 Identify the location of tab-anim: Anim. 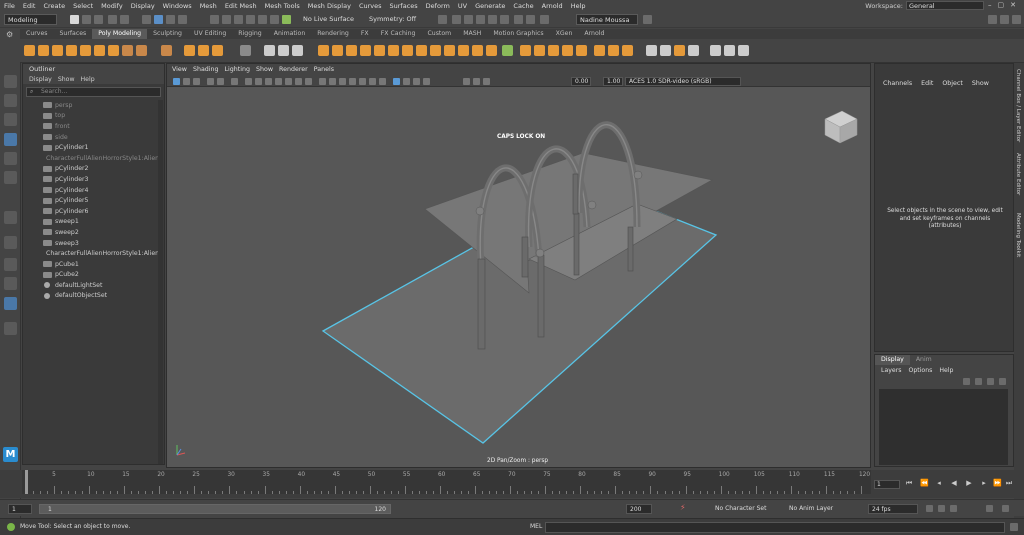
(924, 360).